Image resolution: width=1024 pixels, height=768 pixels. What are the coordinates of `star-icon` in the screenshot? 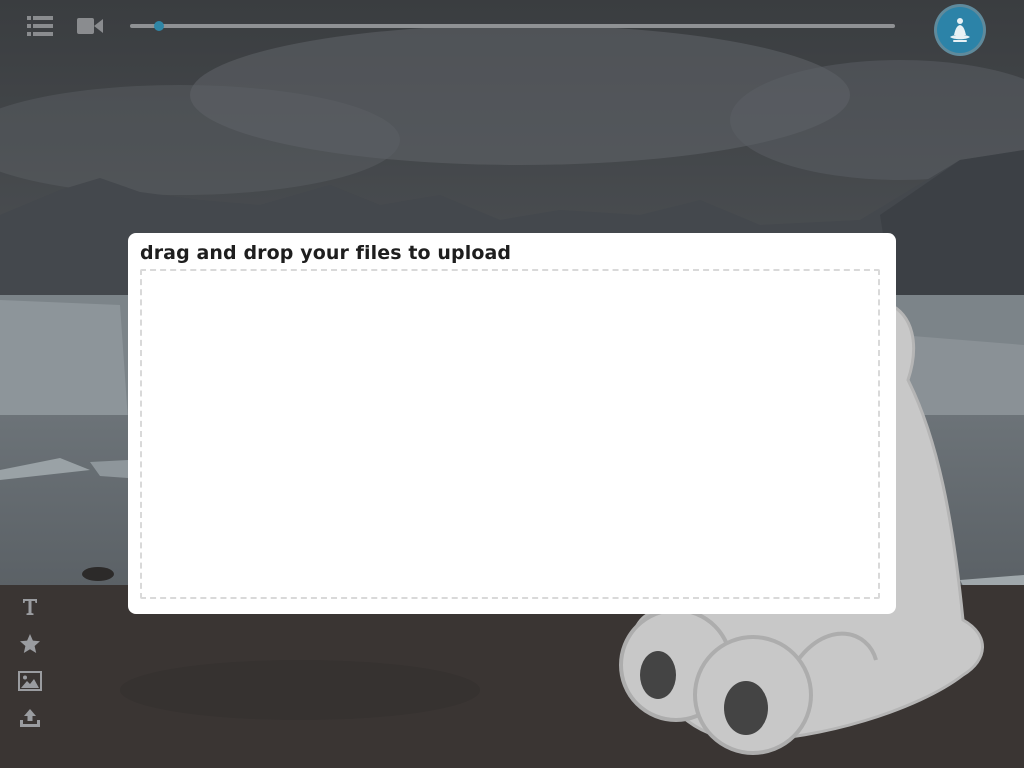 It's located at (30, 643).